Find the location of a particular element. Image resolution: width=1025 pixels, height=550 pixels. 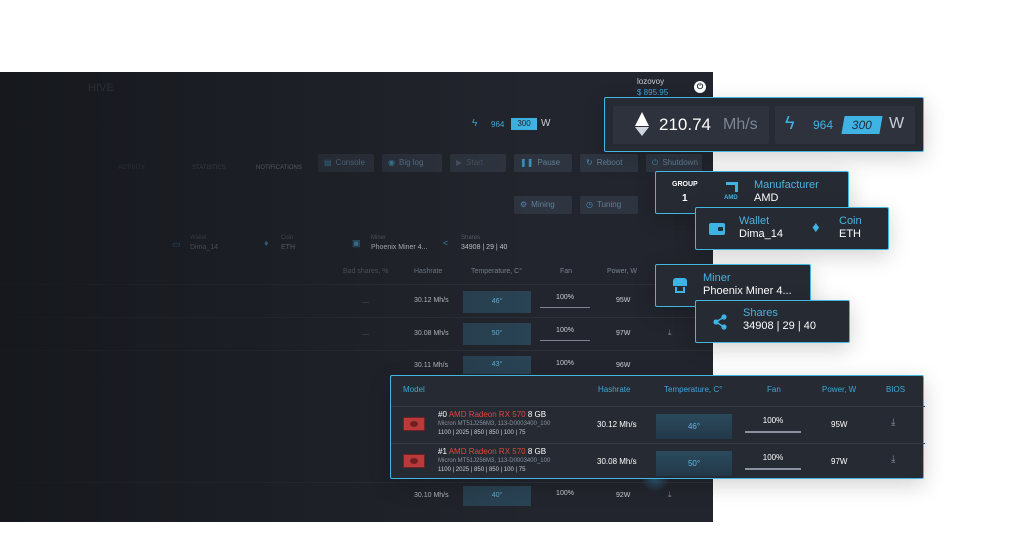

bg-coin-label: Coin is located at coordinates (287, 238).